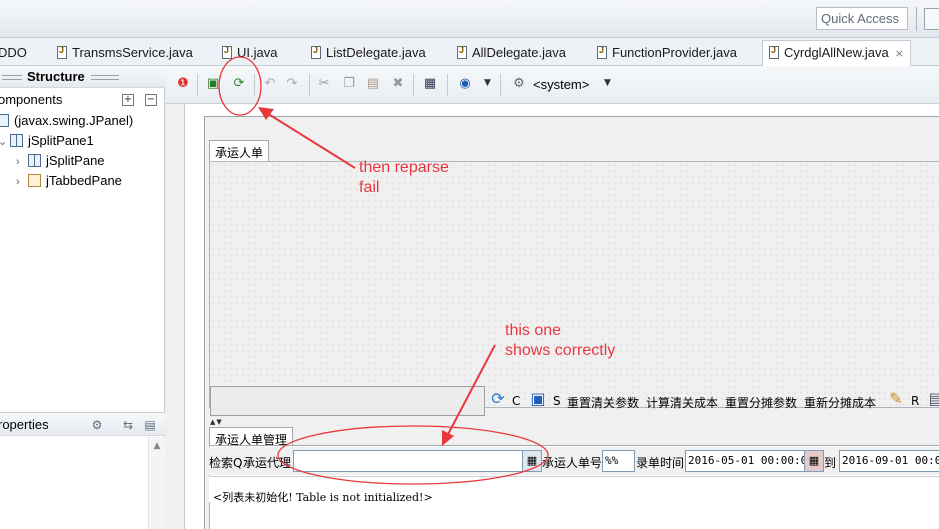  What do you see at coordinates (899, 54) in the screenshot?
I see `close-icon: ⨯` at bounding box center [899, 54].